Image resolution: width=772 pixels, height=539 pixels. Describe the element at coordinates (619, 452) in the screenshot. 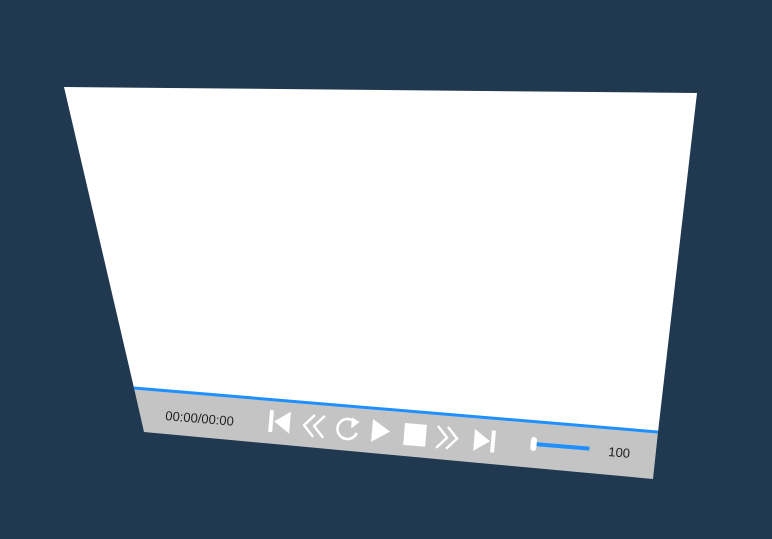

I see `volume-value: 100` at that location.